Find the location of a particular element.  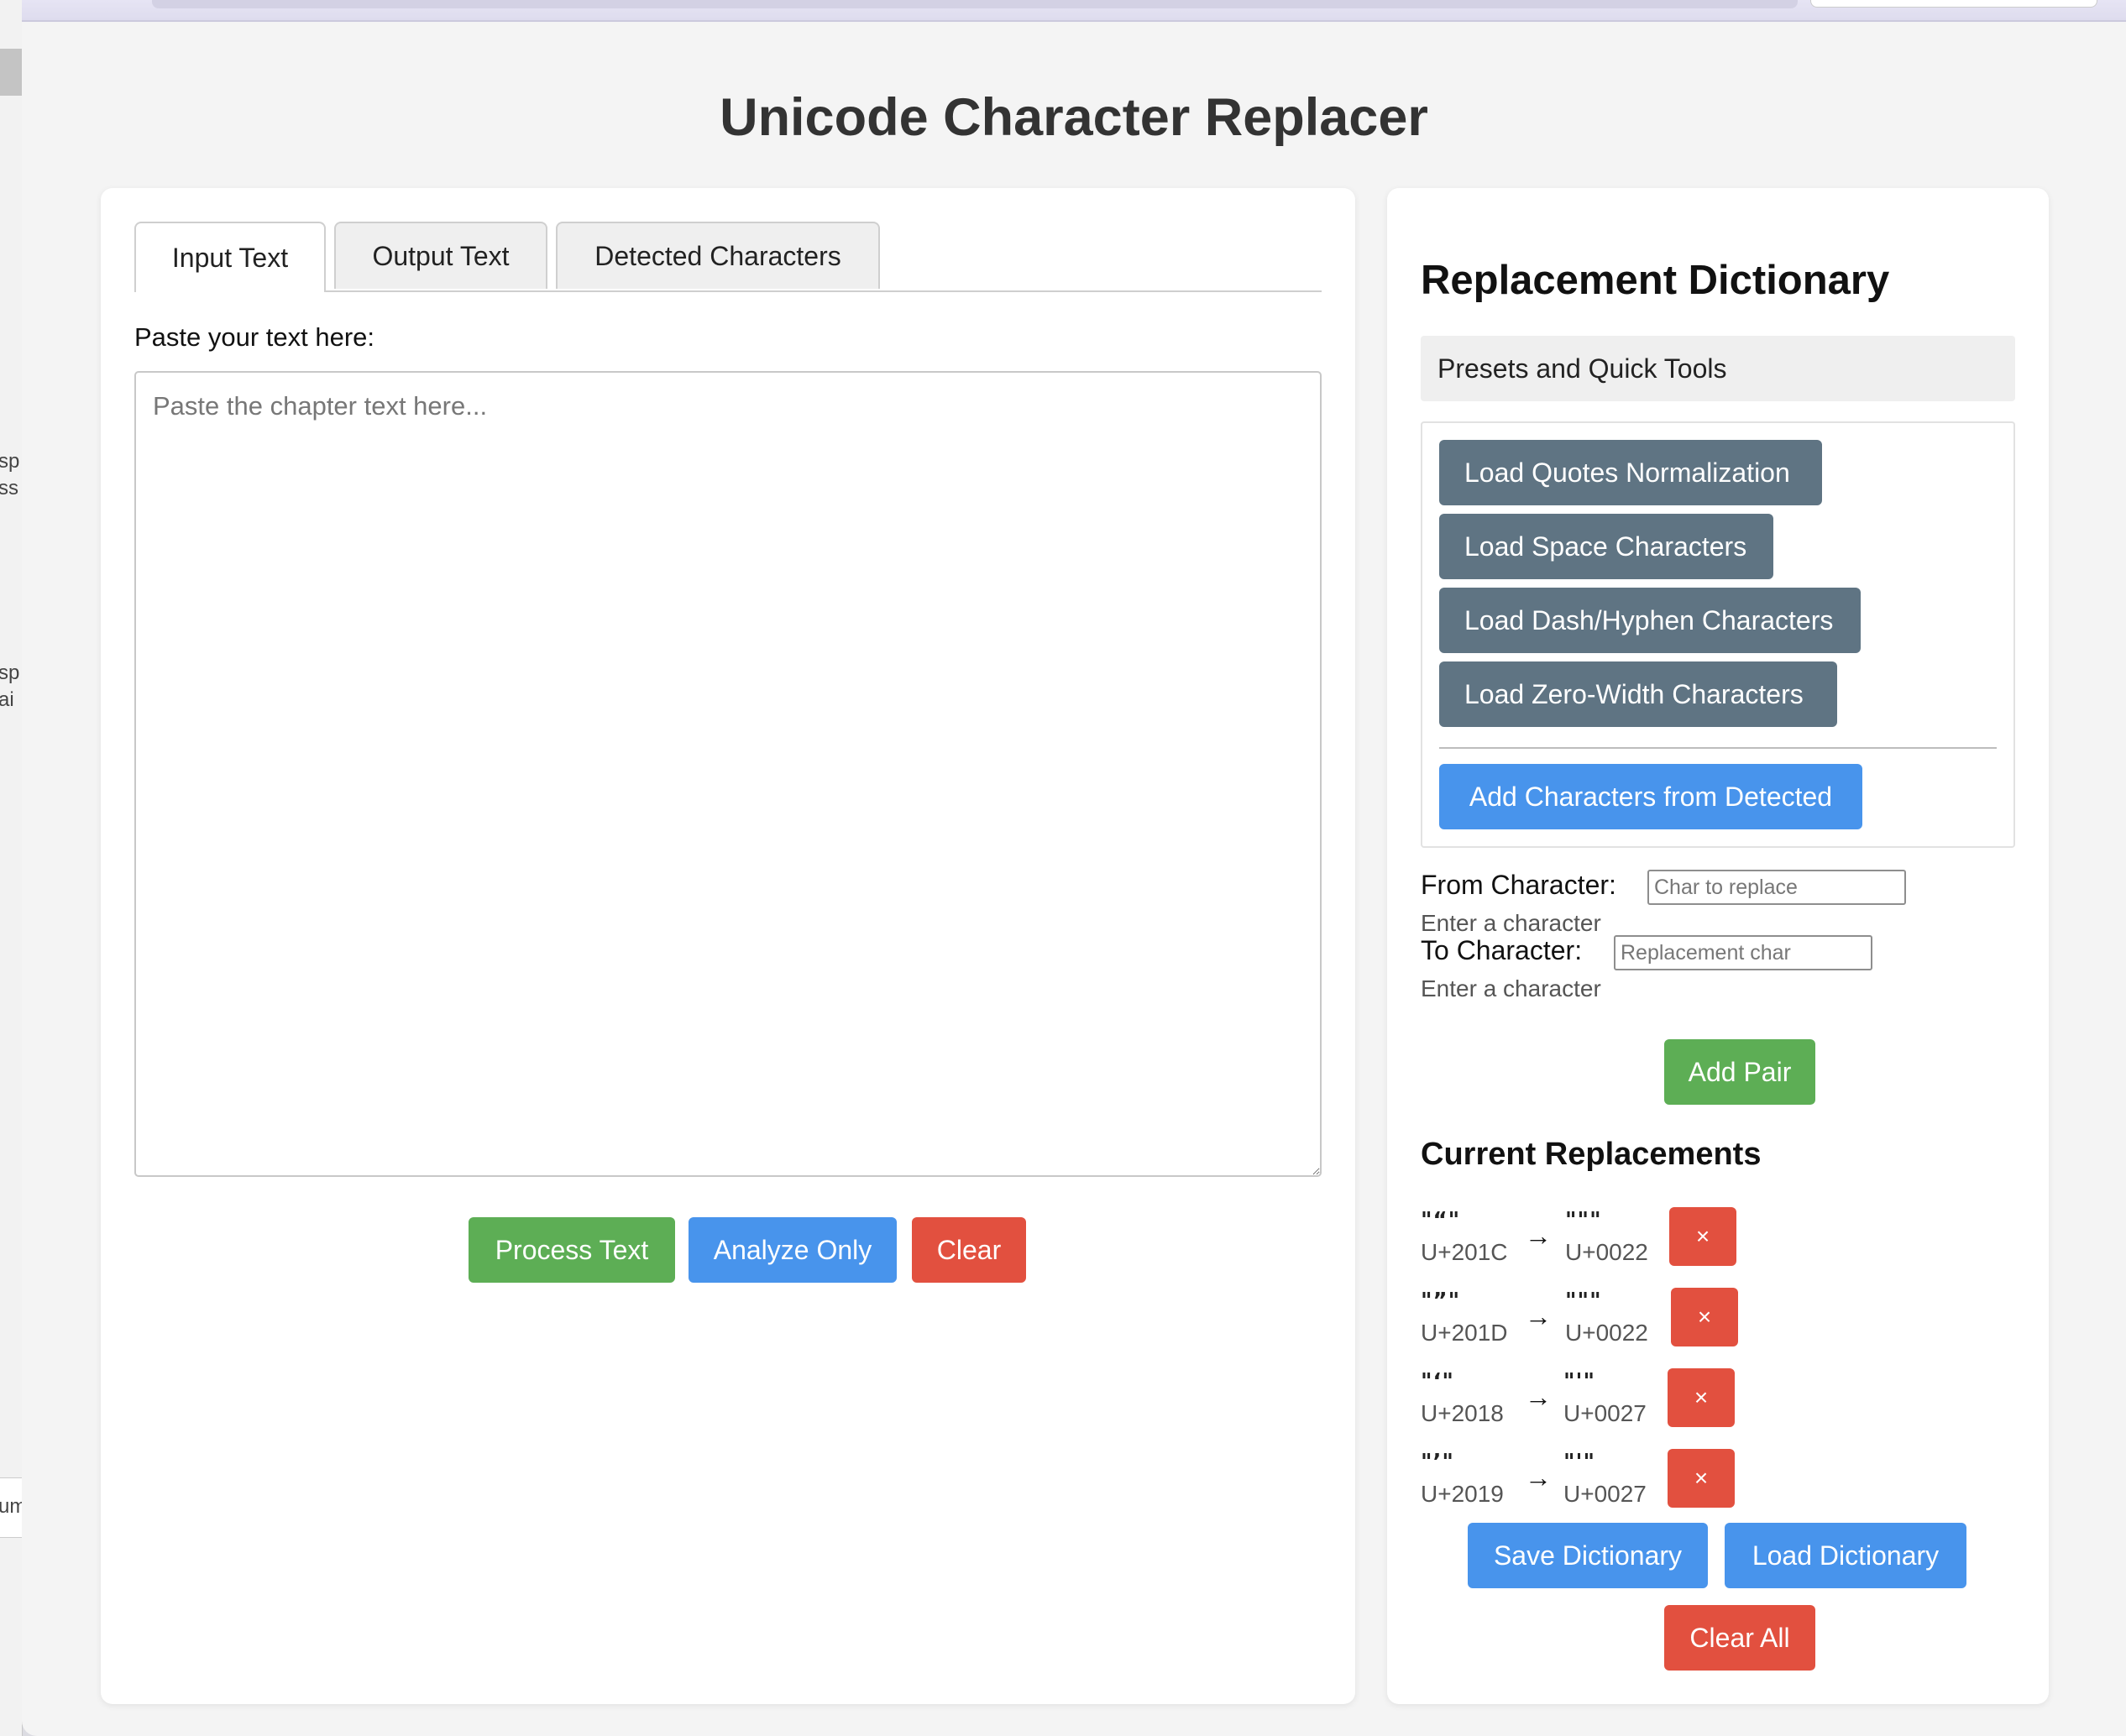

from-codepoint: U+201D is located at coordinates (1464, 1333).